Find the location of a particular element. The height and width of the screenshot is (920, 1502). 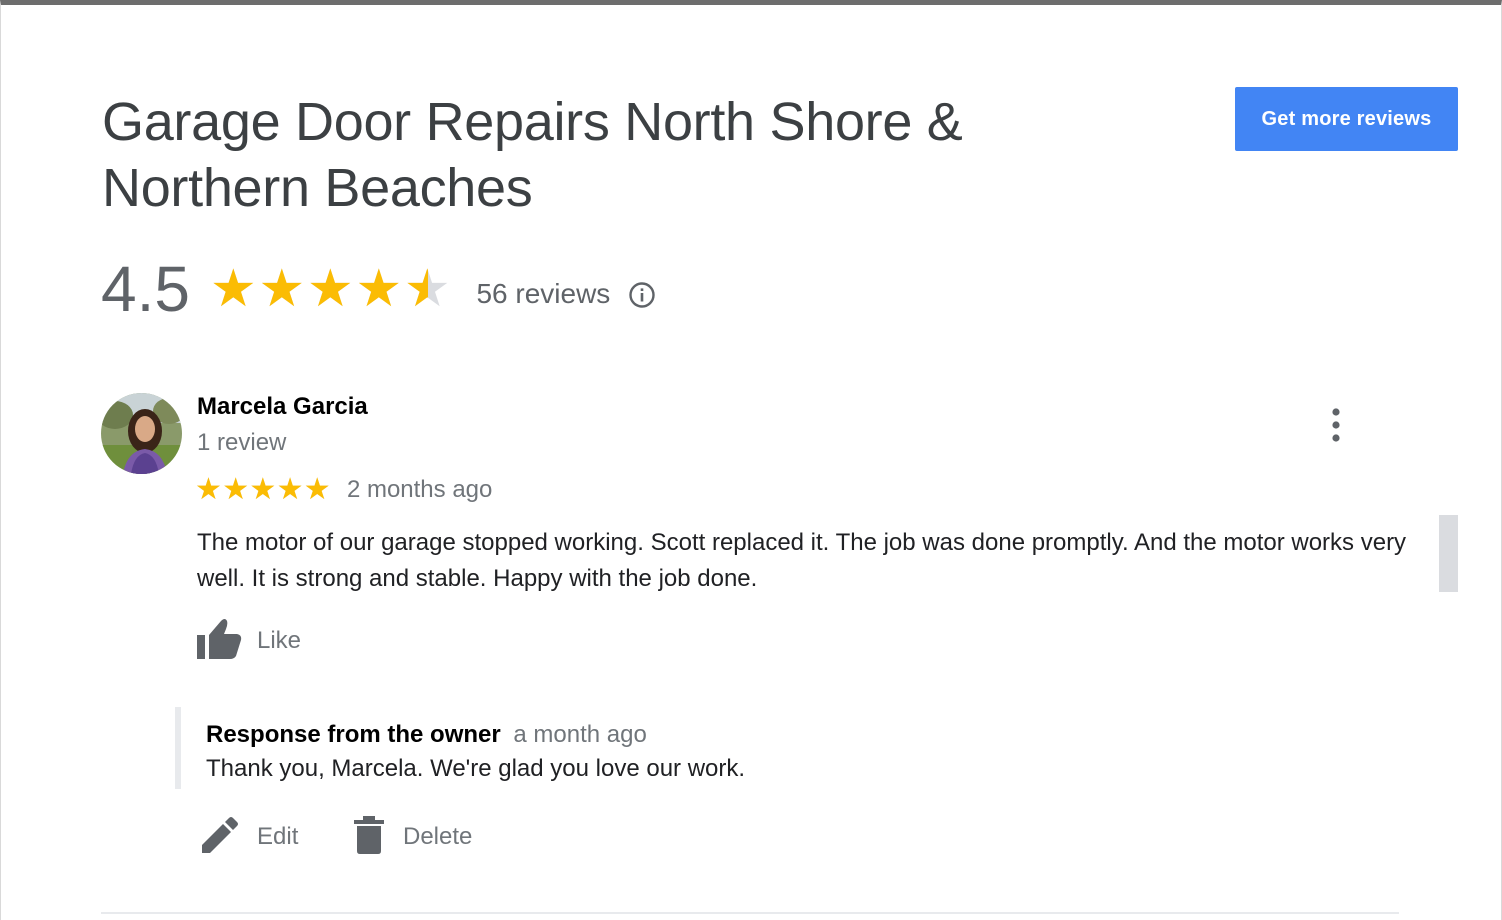

get-more-reviews-button: Get more reviews is located at coordinates (1346, 119).